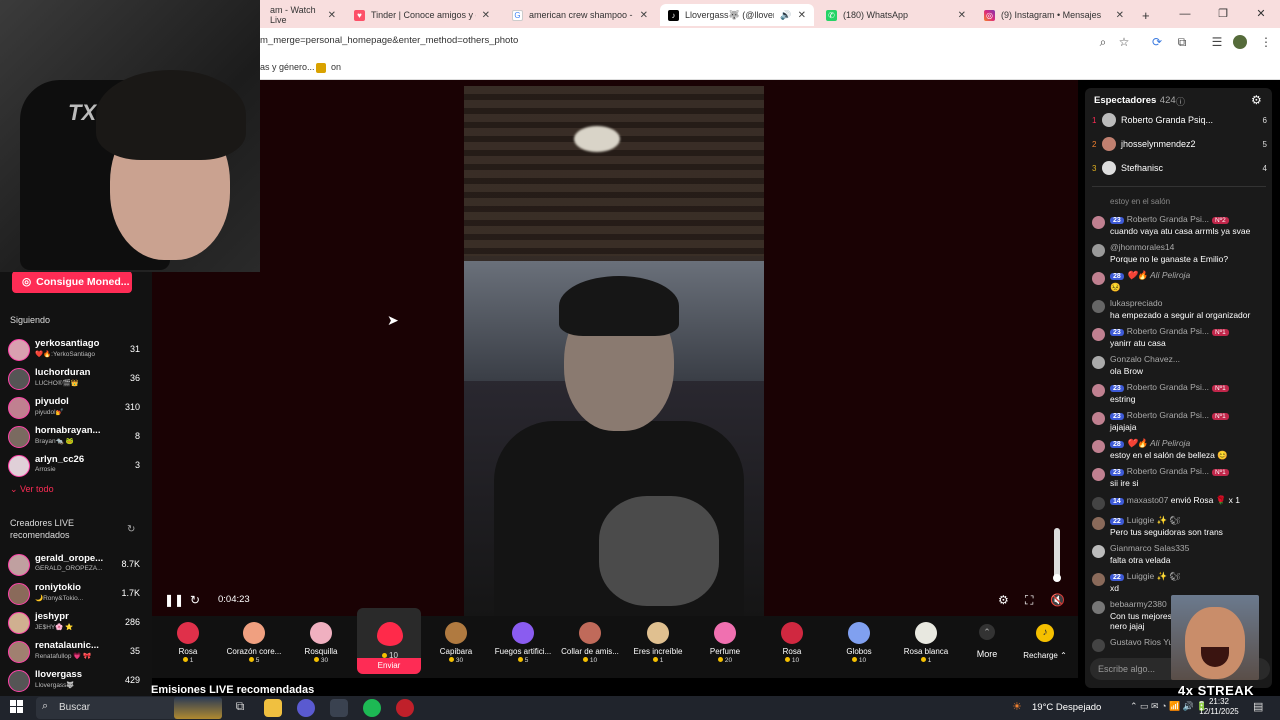  Describe the element at coordinates (76, 408) in the screenshot. I see `following-account: piyudol piyudol💅 310` at that location.